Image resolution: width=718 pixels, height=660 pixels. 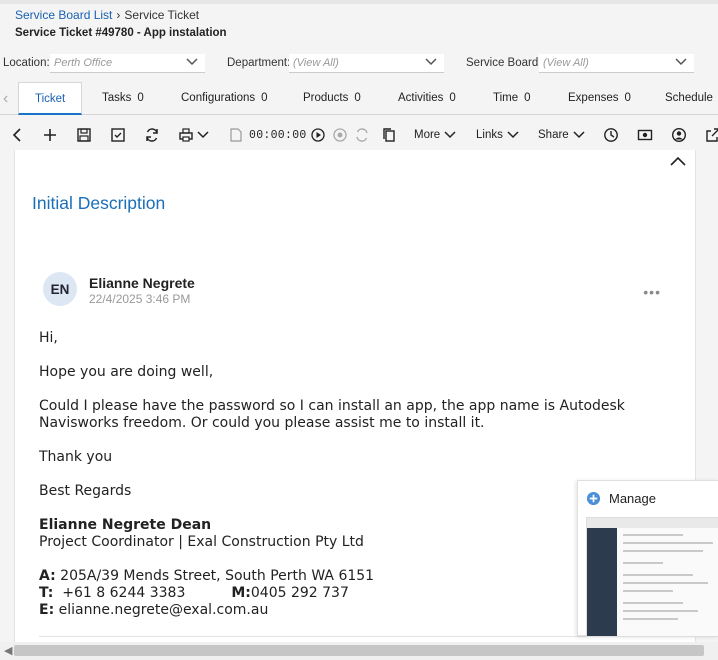 I want to click on more-options-icon: •••, so click(x=652, y=292).